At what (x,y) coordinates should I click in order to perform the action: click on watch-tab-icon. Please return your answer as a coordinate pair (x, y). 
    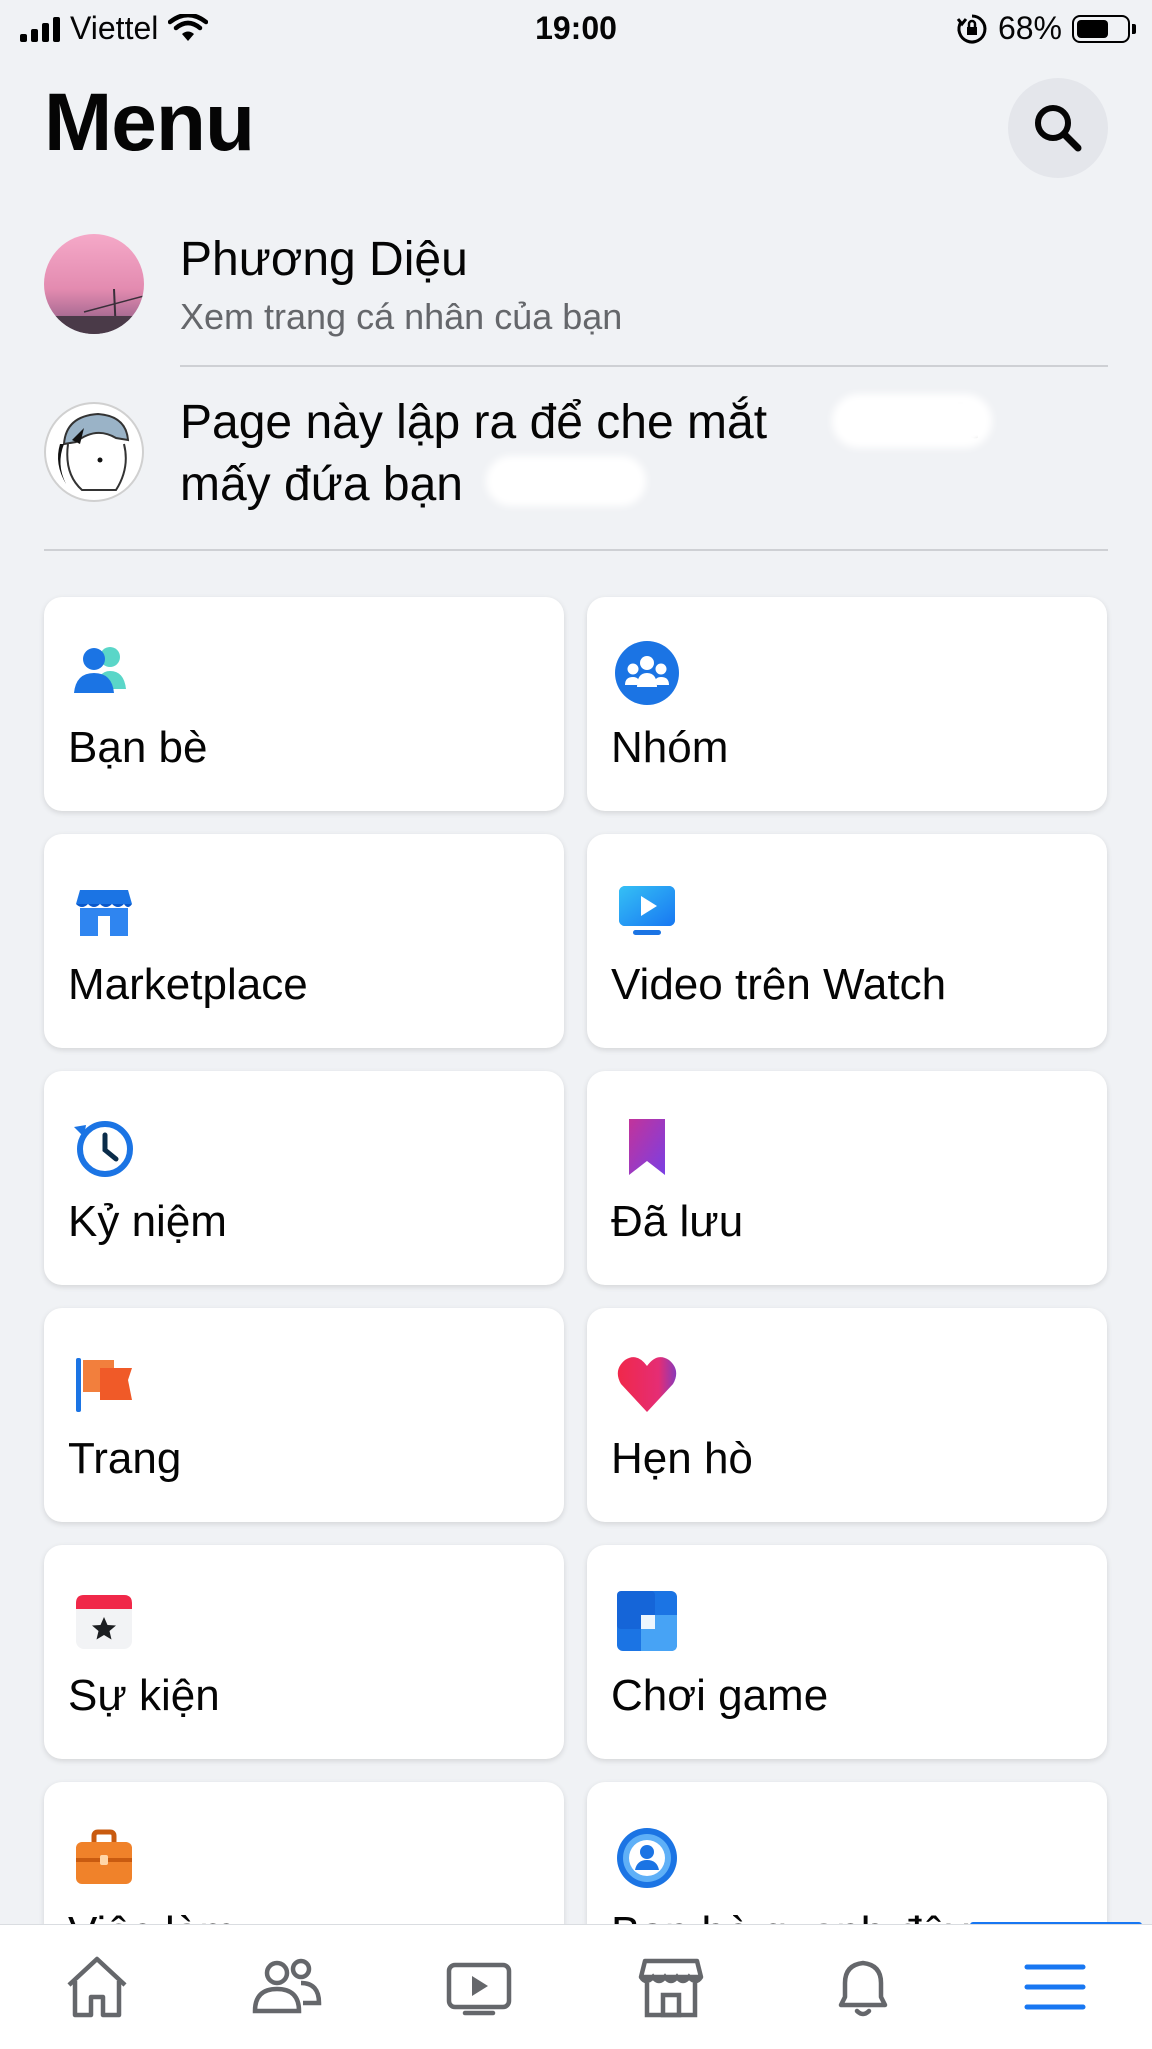
    Looking at the image, I should click on (479, 1989).